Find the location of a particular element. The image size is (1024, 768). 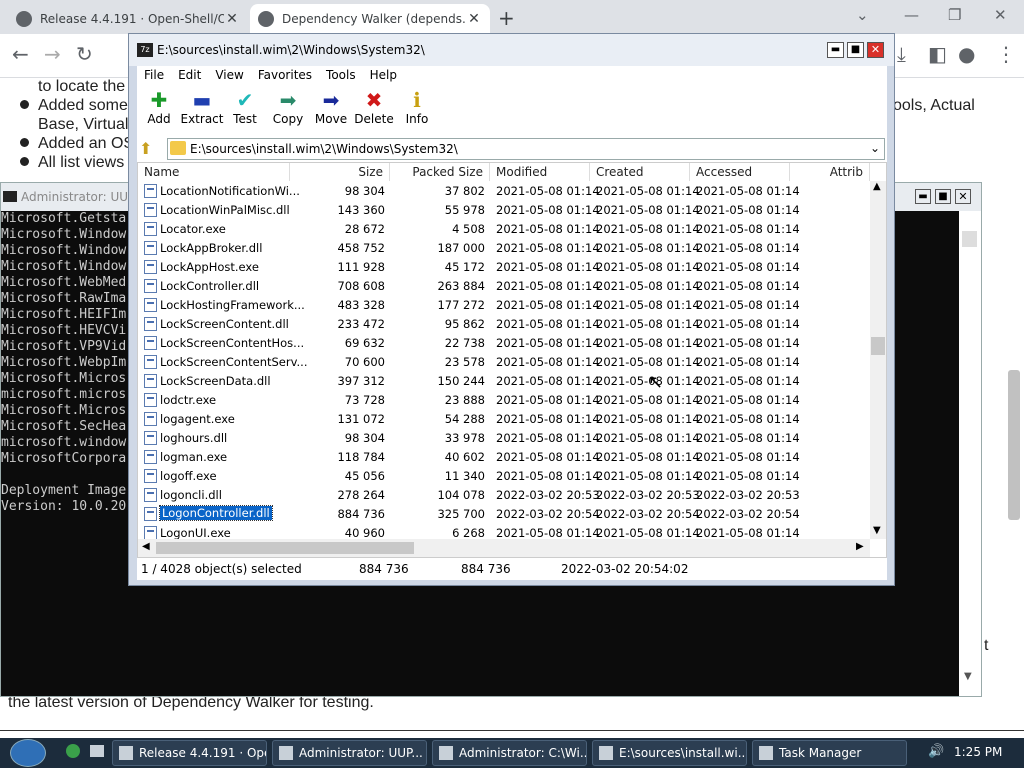

copy-arrow-icon: ➡ is located at coordinates (288, 100).